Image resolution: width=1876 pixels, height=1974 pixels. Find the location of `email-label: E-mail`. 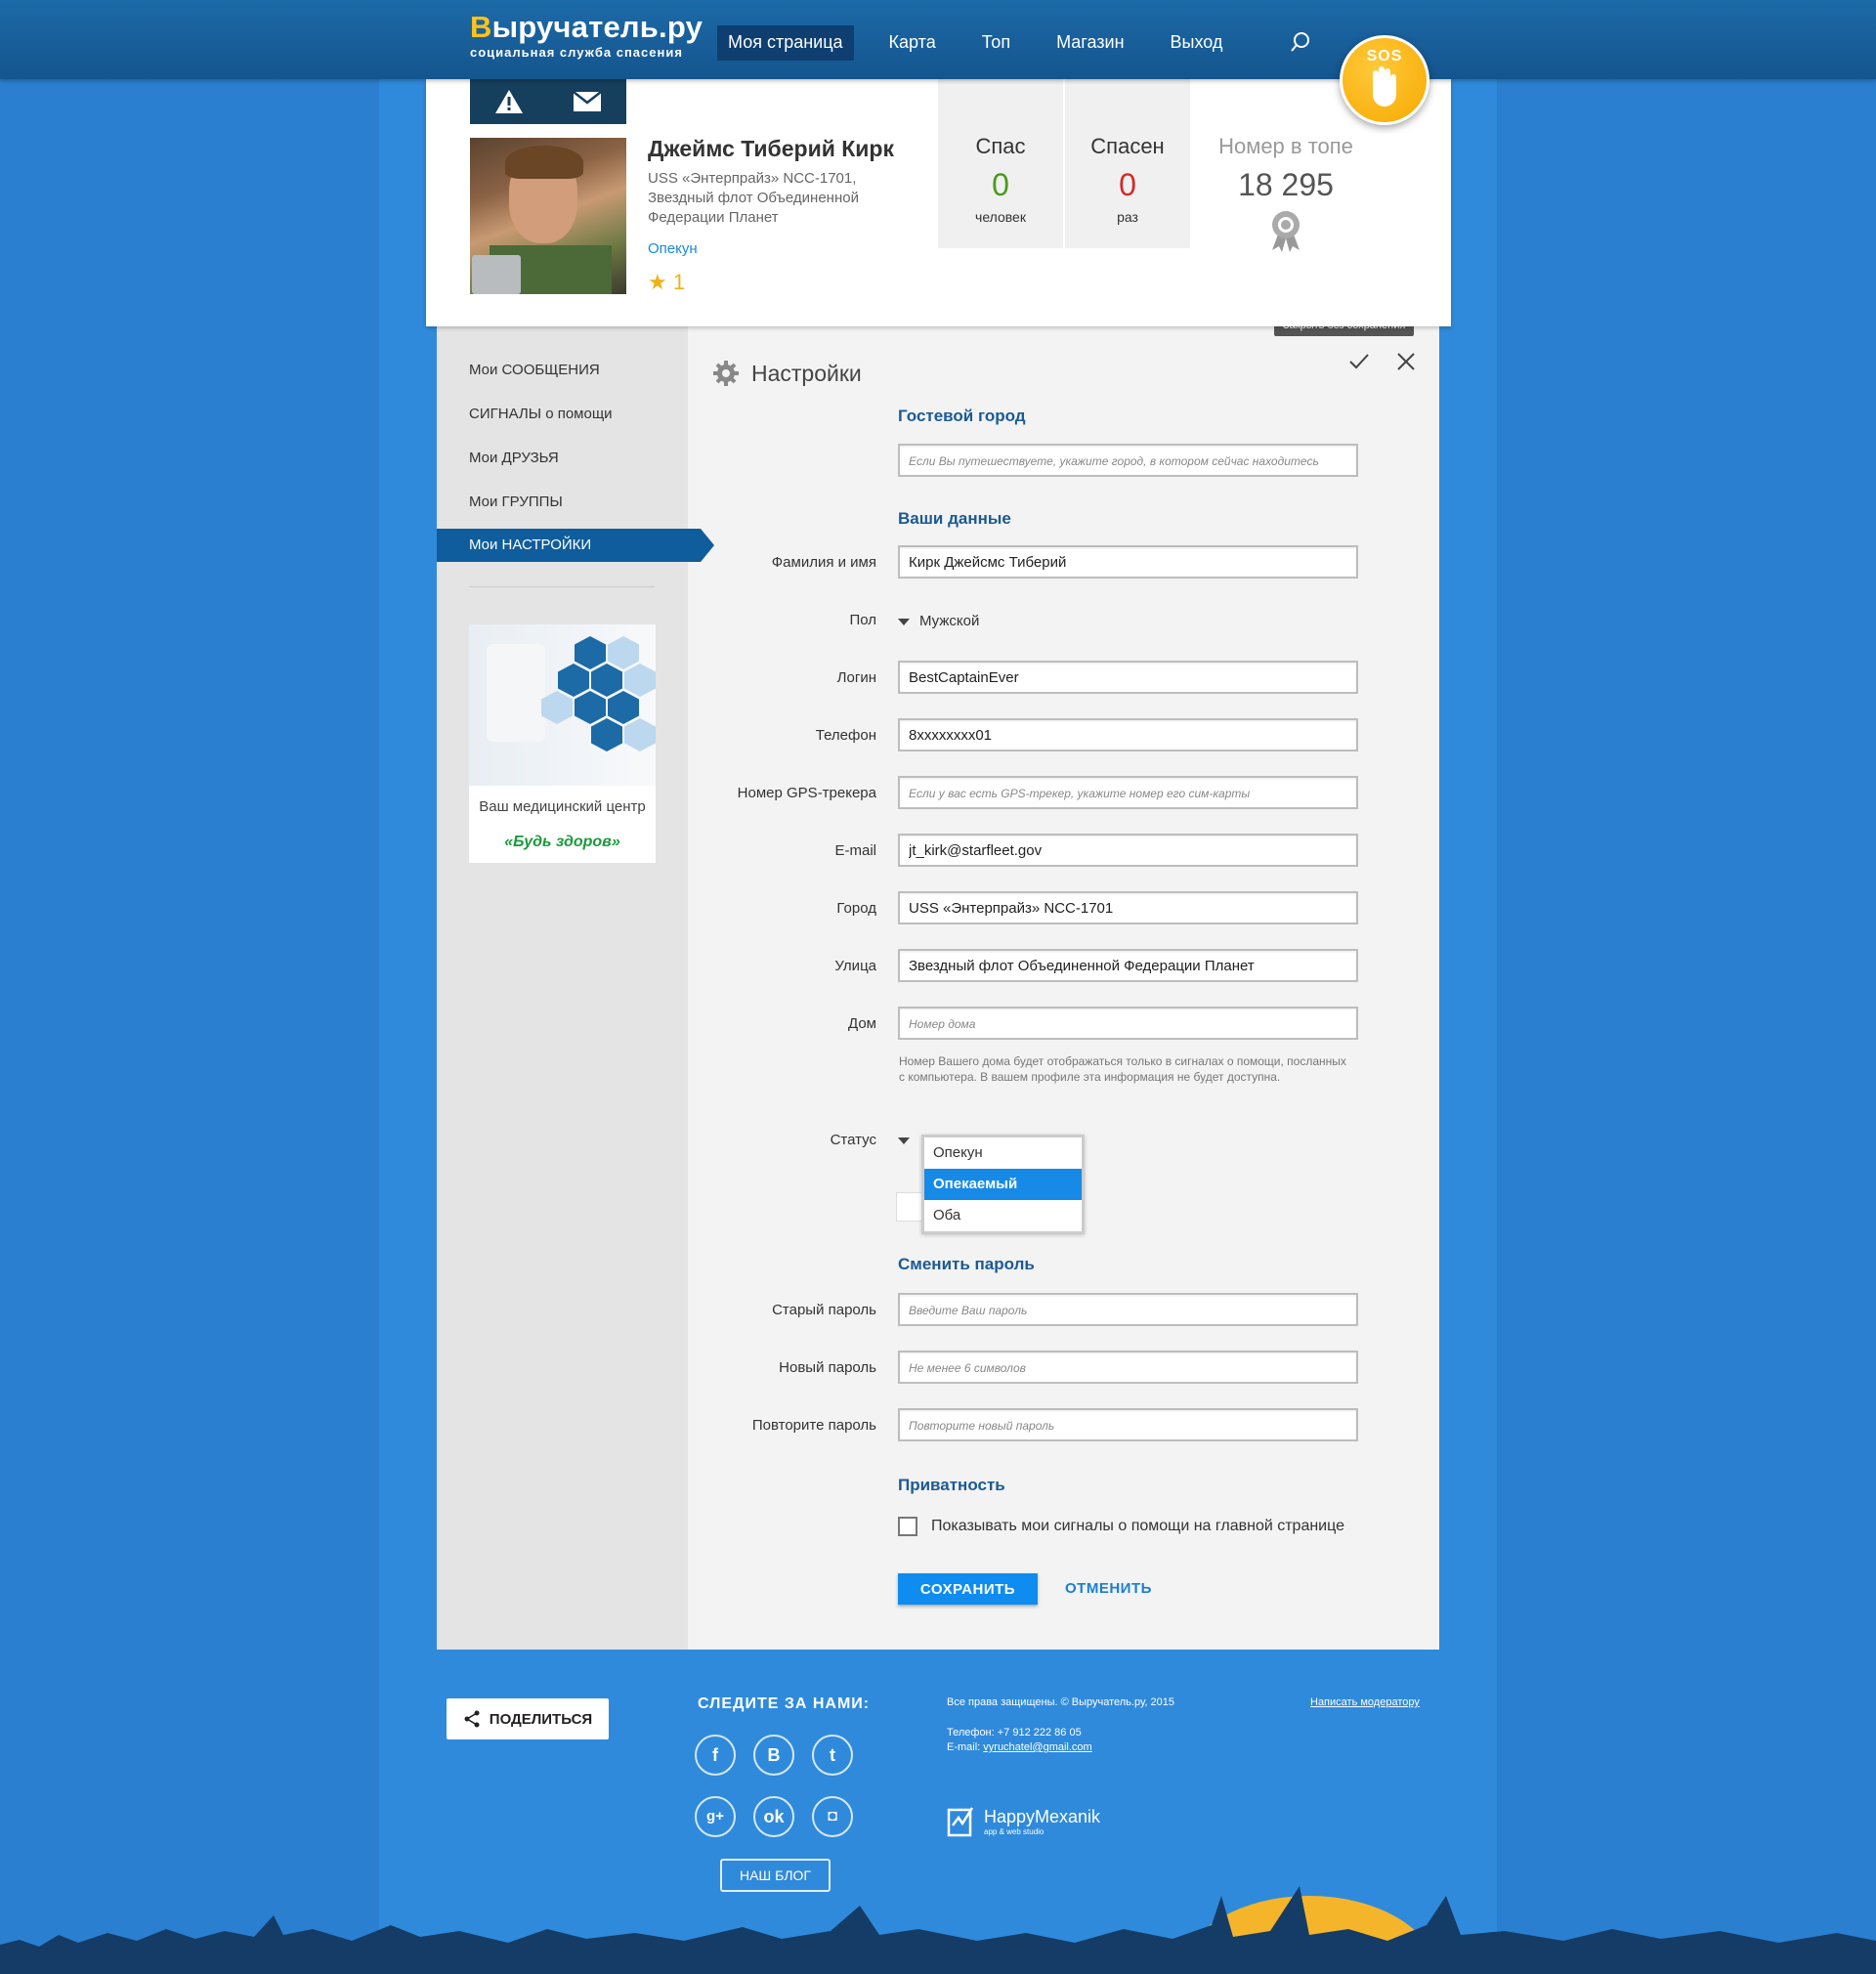

email-label: E-mail is located at coordinates (855, 850).